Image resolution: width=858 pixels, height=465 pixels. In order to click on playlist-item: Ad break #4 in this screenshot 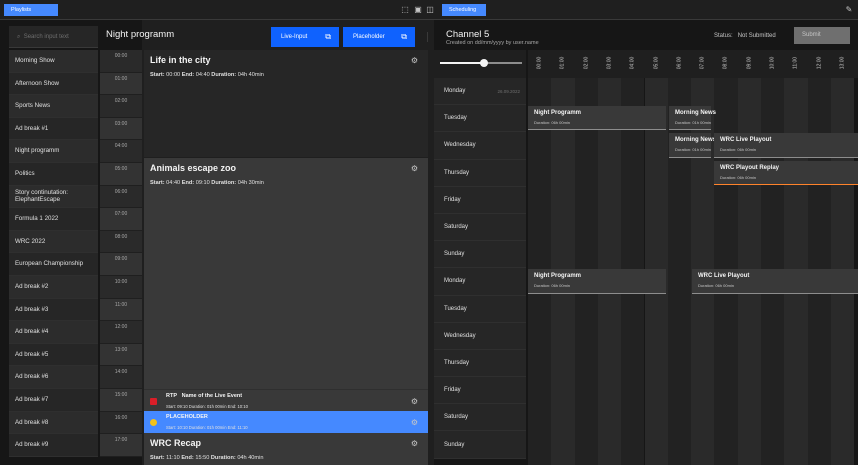, I will do `click(53, 332)`.